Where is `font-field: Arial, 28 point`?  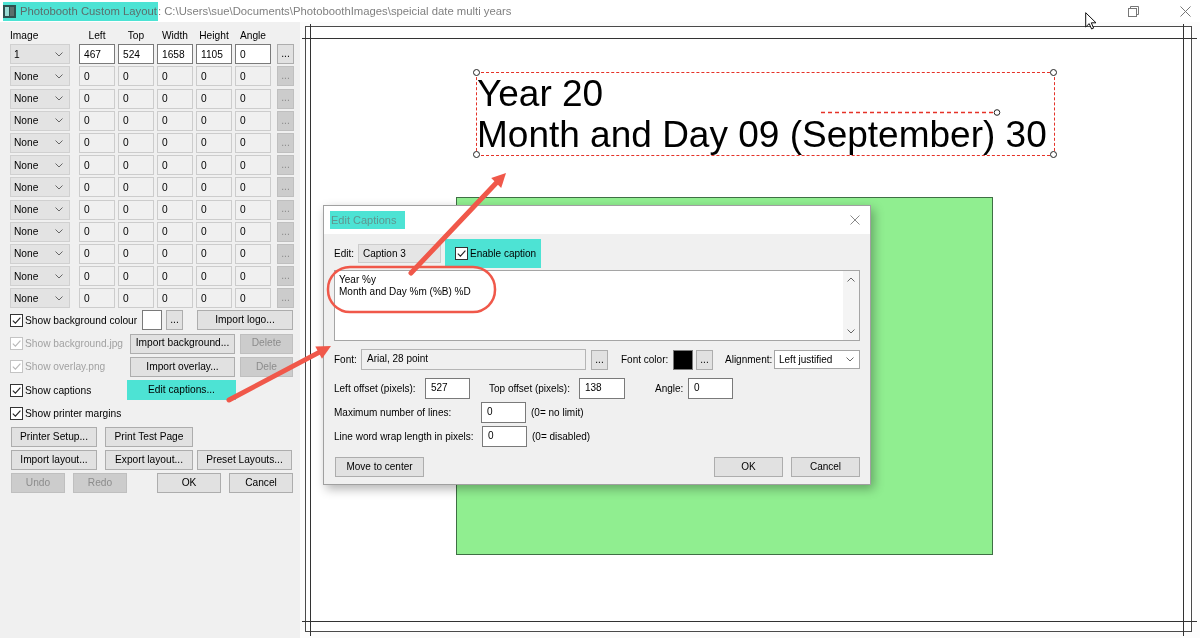
font-field: Arial, 28 point is located at coordinates (473, 359).